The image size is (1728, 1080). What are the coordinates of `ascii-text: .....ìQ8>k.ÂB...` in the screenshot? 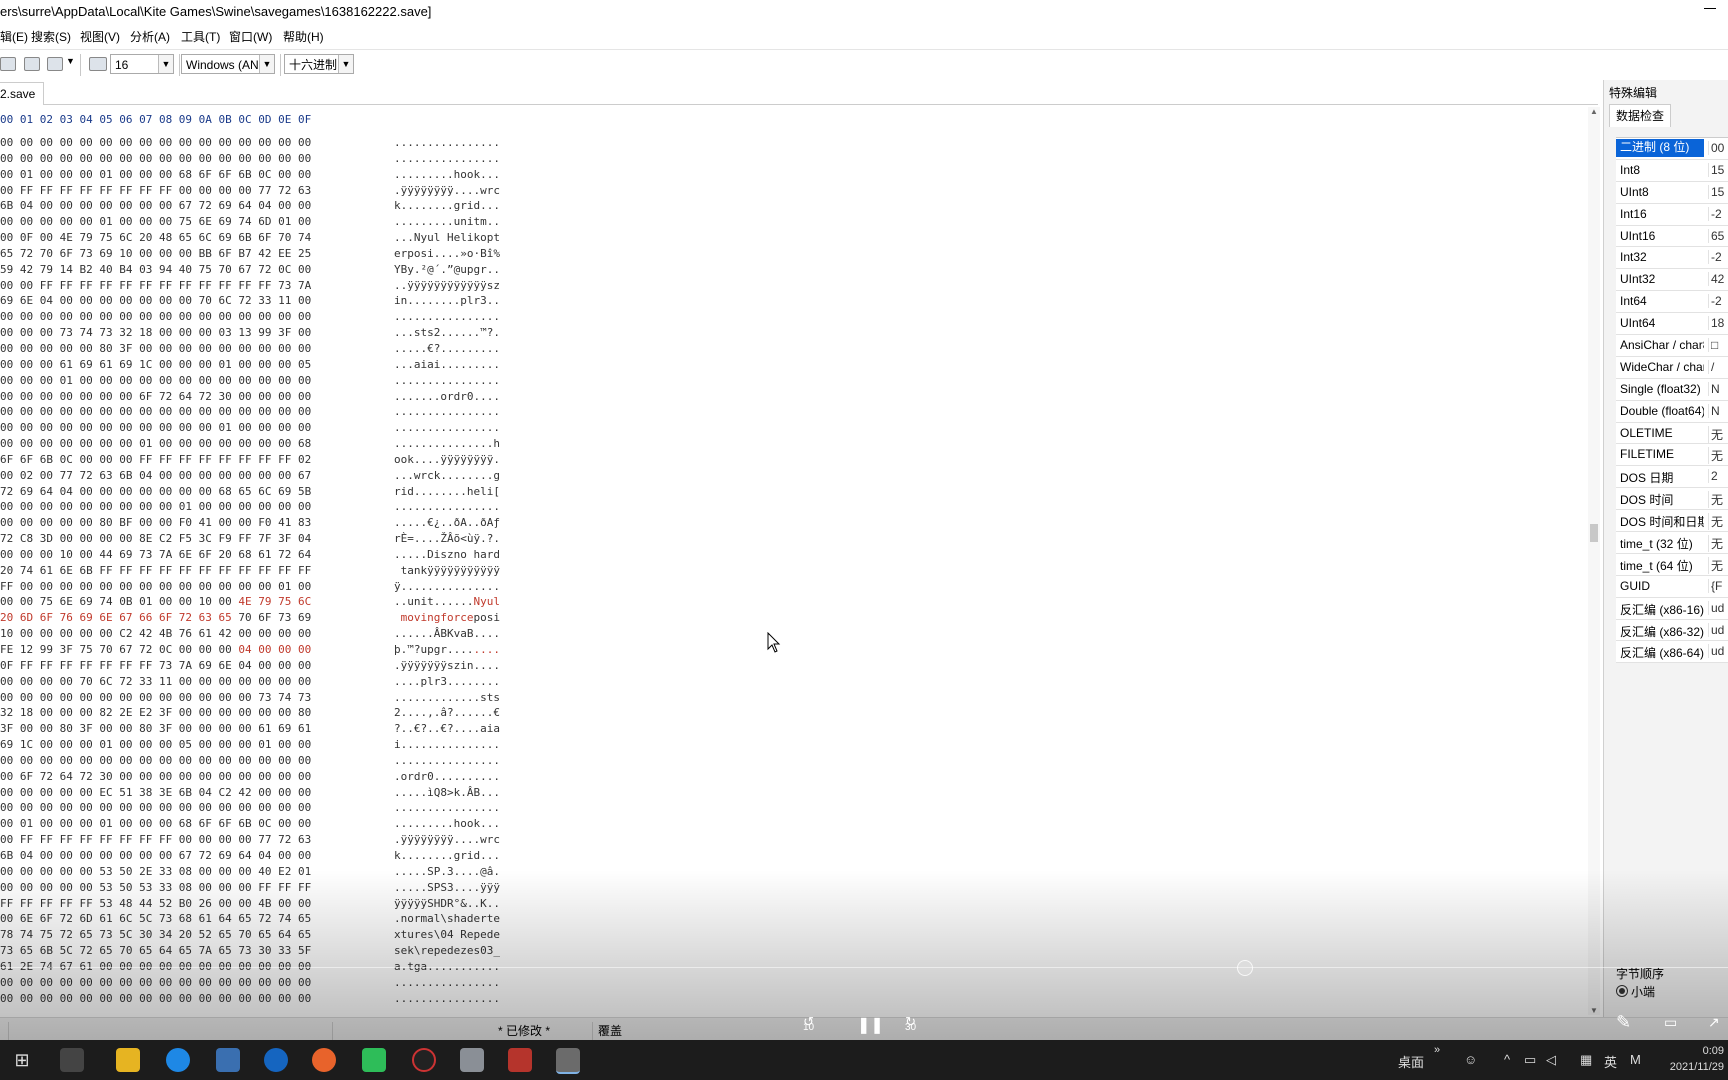 It's located at (447, 792).